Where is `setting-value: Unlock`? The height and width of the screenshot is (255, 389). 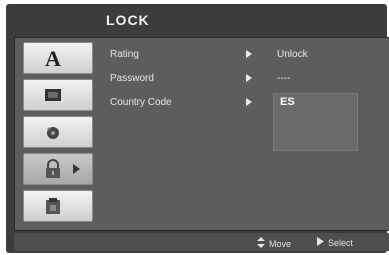
setting-value: Unlock is located at coordinates (292, 54).